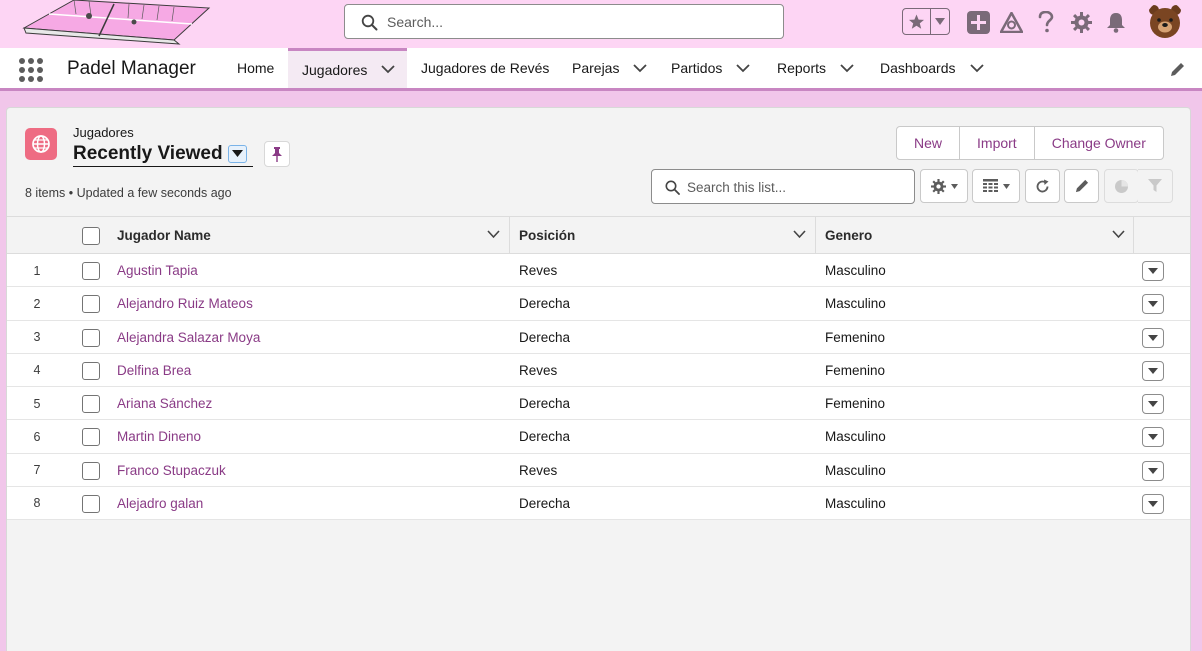 This screenshot has width=1202, height=651. Describe the element at coordinates (164, 235) in the screenshot. I see `column-header-jugador-name: Jugador Name` at that location.